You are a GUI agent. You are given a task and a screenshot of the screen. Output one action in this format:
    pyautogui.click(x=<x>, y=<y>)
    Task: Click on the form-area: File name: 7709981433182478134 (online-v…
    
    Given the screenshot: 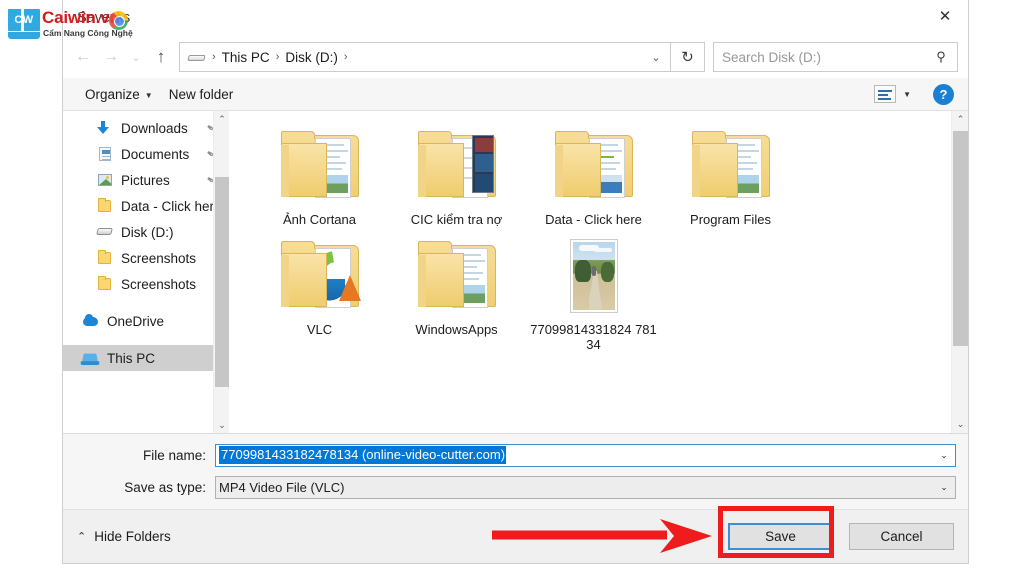 What is the action you would take?
    pyautogui.click(x=515, y=471)
    